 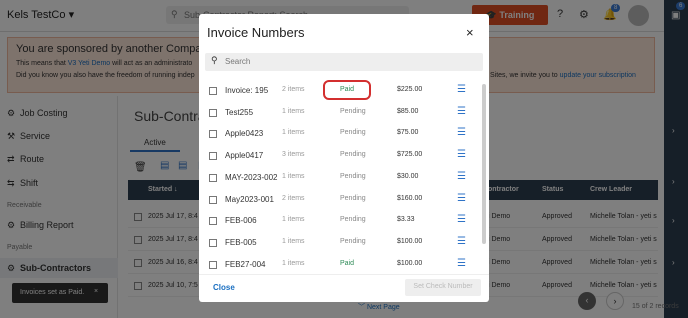 What do you see at coordinates (256, 32) in the screenshot?
I see `modal-title: Invoice Numbers` at bounding box center [256, 32].